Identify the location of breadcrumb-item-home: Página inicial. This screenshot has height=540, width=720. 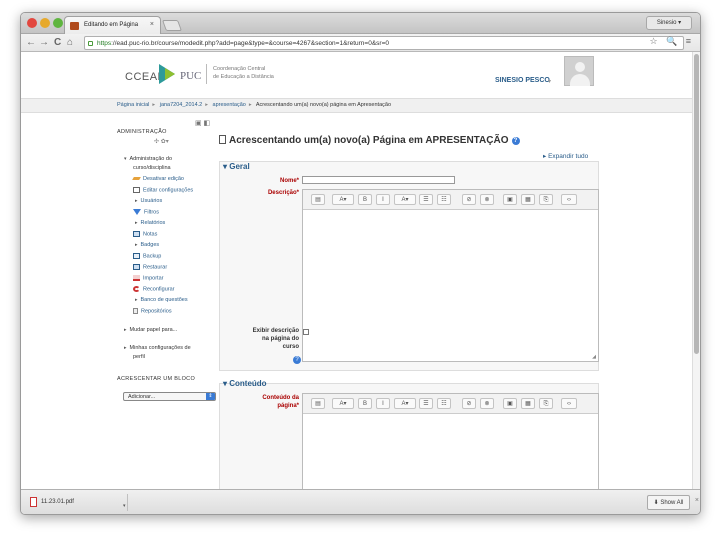
(133, 105).